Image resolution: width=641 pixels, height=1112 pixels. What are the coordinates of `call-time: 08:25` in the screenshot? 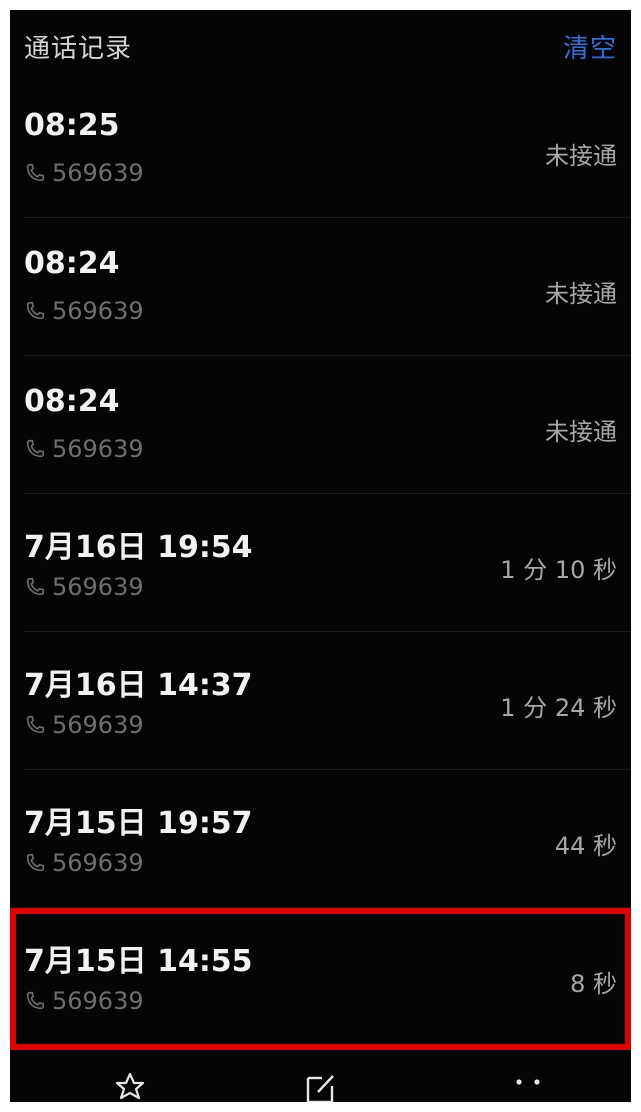 It's located at (72, 125).